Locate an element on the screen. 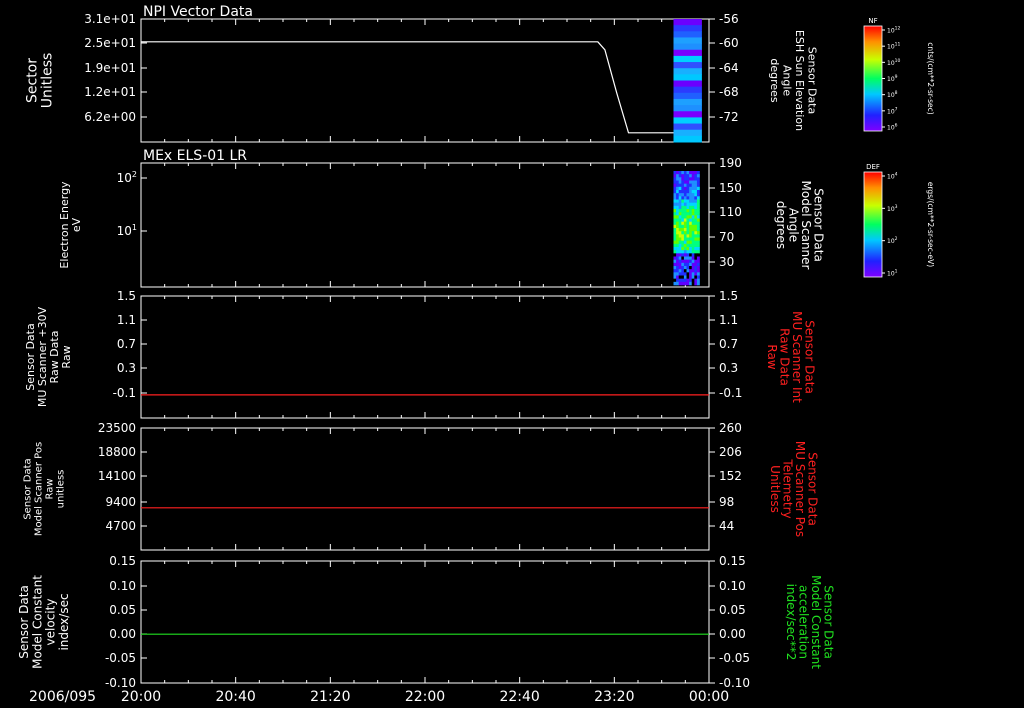  right-tick-label: 0.05 is located at coordinates (732, 610).